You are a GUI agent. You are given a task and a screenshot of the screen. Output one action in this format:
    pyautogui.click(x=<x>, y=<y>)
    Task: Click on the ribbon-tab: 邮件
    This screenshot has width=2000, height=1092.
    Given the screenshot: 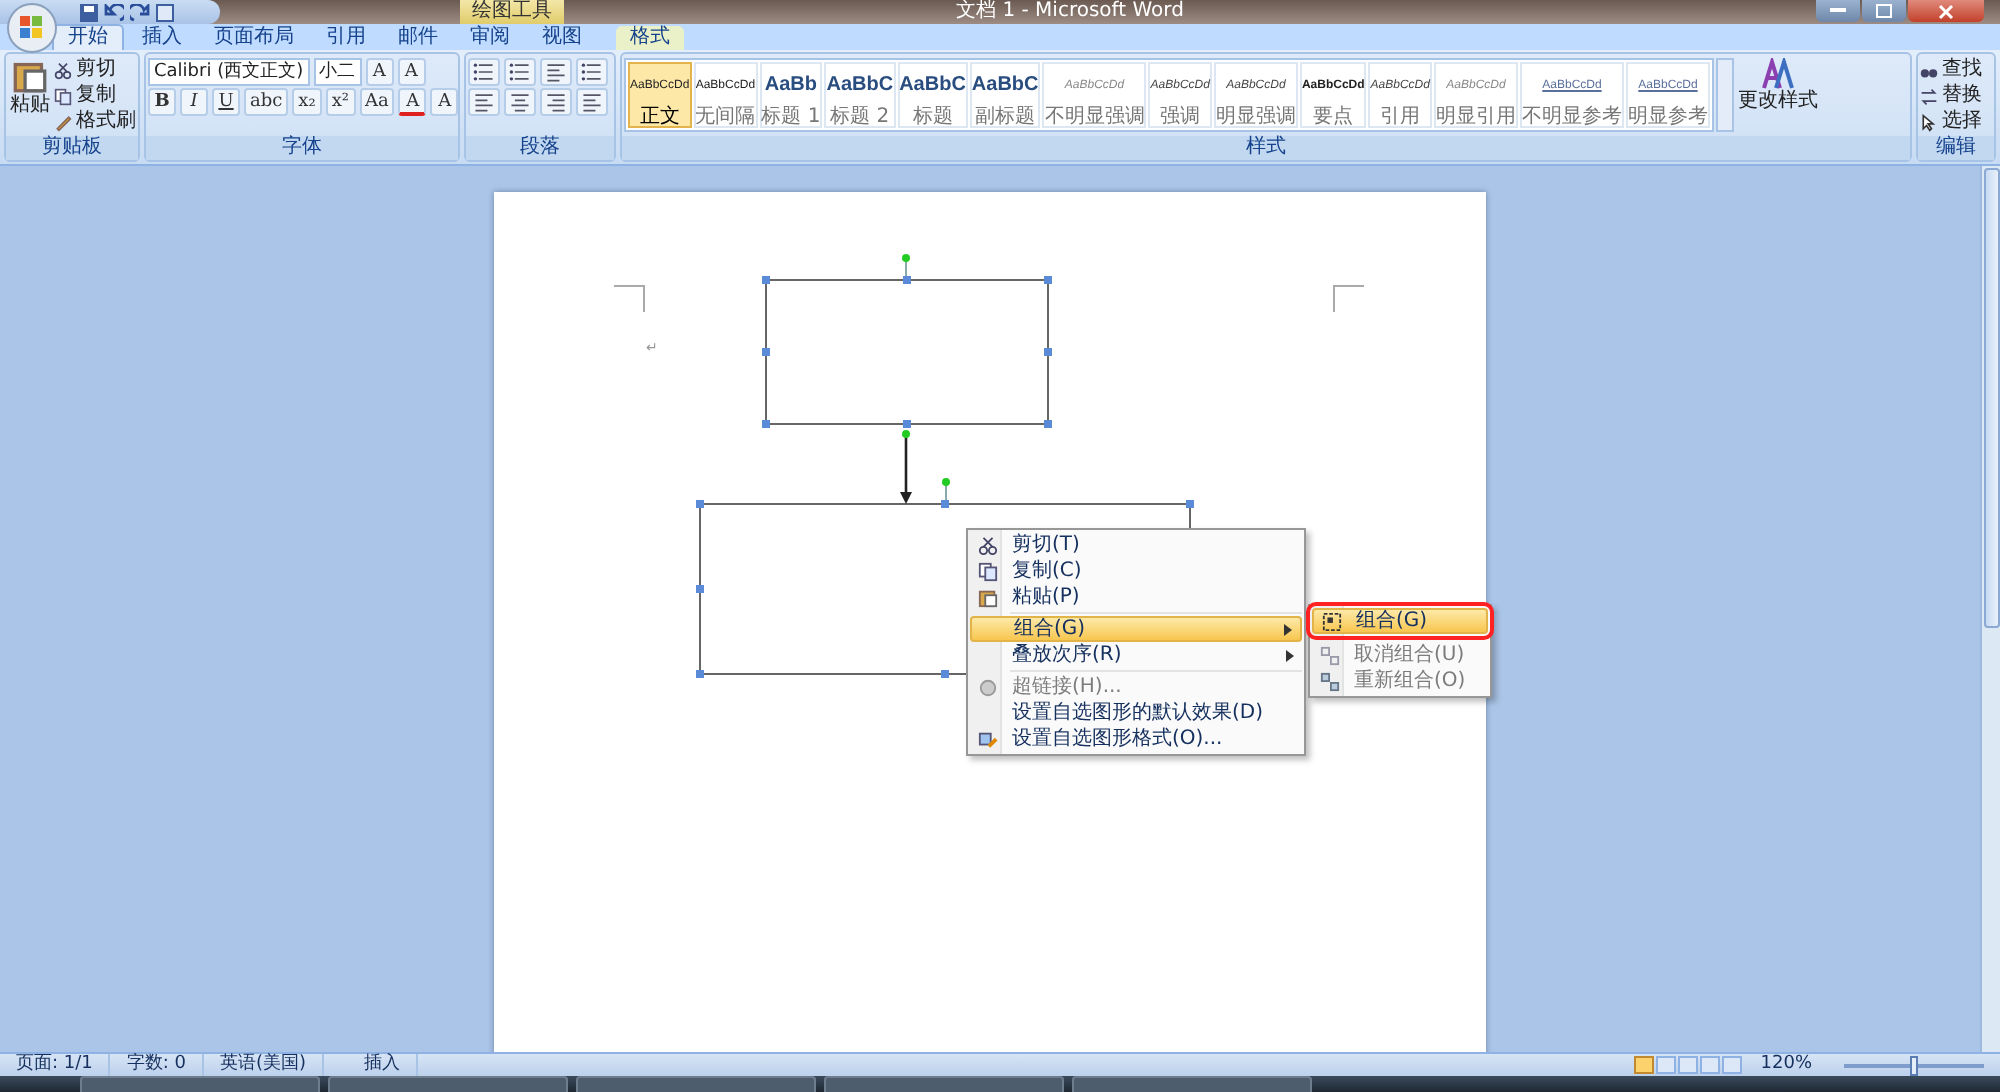 What is the action you would take?
    pyautogui.click(x=418, y=38)
    